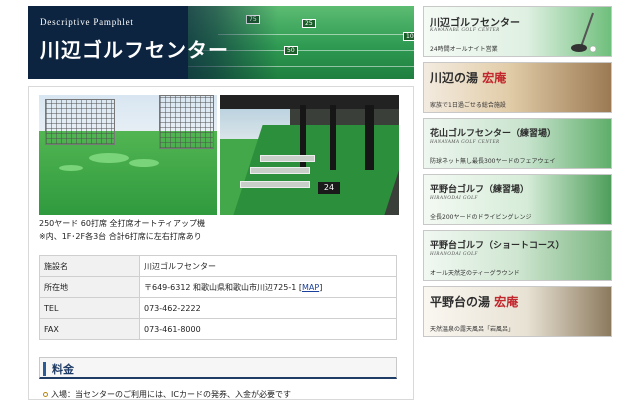 The image size is (640, 400). Describe the element at coordinates (475, 23) in the screenshot. I see `card-title: 川辺ゴルフセンター` at that location.